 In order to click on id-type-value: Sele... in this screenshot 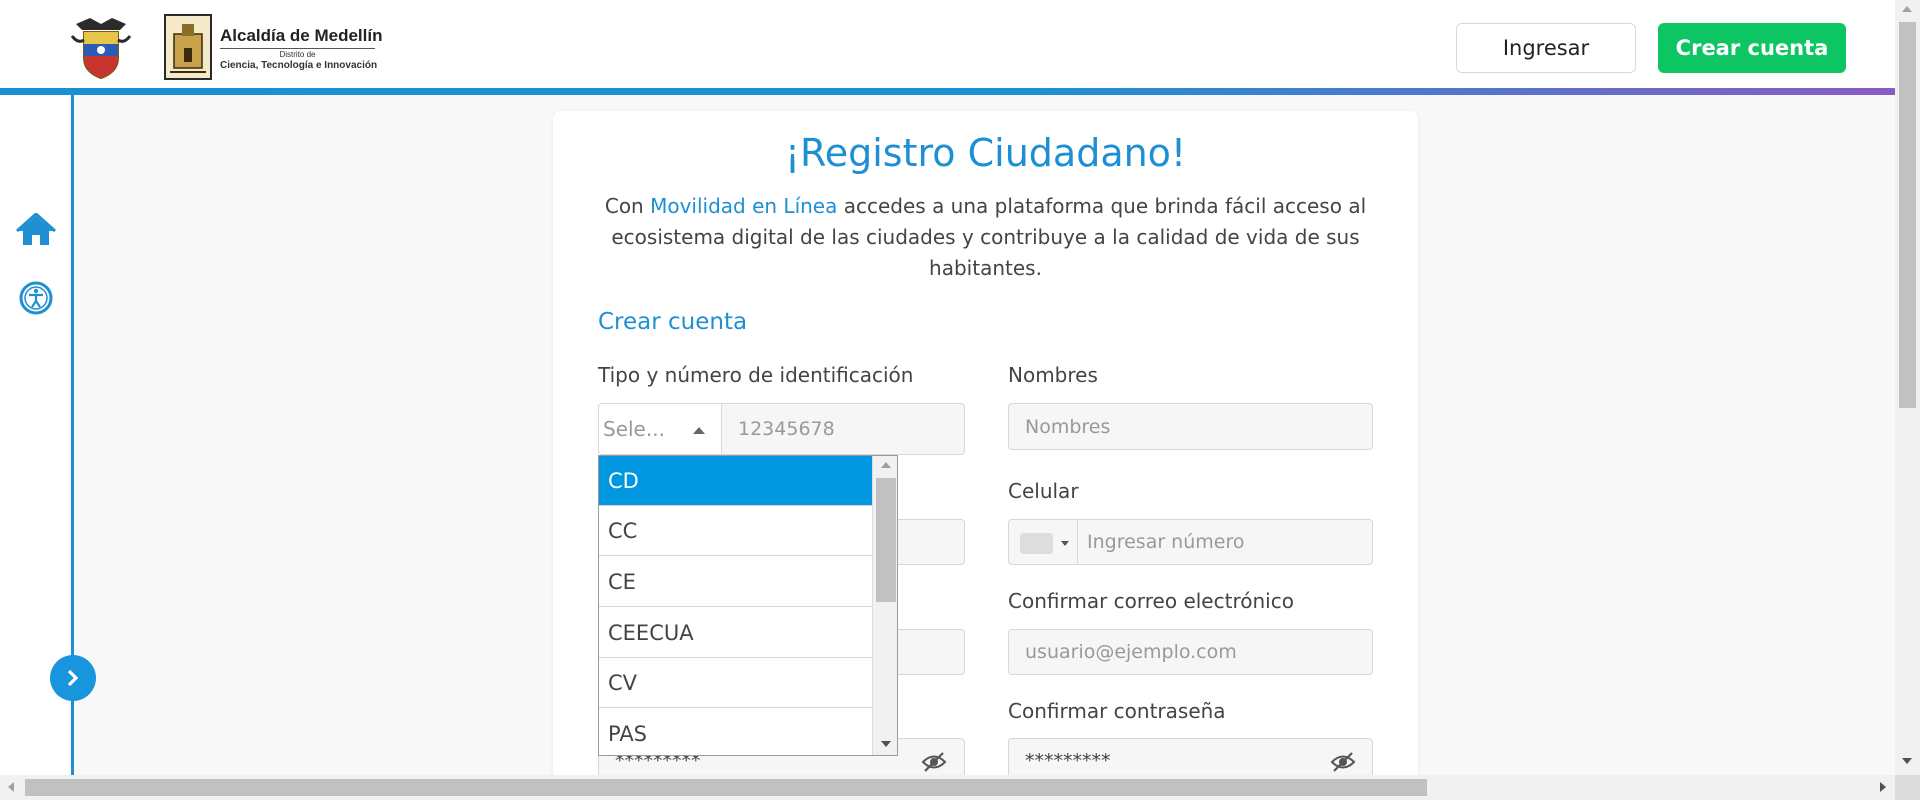, I will do `click(634, 429)`.